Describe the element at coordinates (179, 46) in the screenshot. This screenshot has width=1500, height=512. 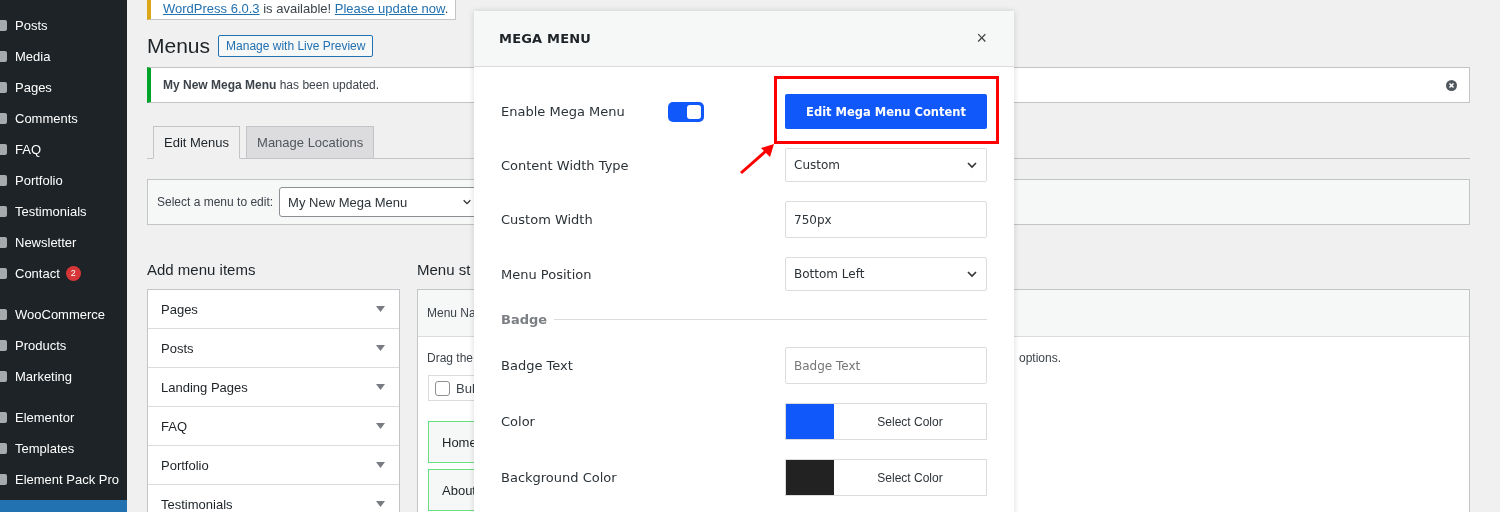
I see `page-title: Menus` at that location.